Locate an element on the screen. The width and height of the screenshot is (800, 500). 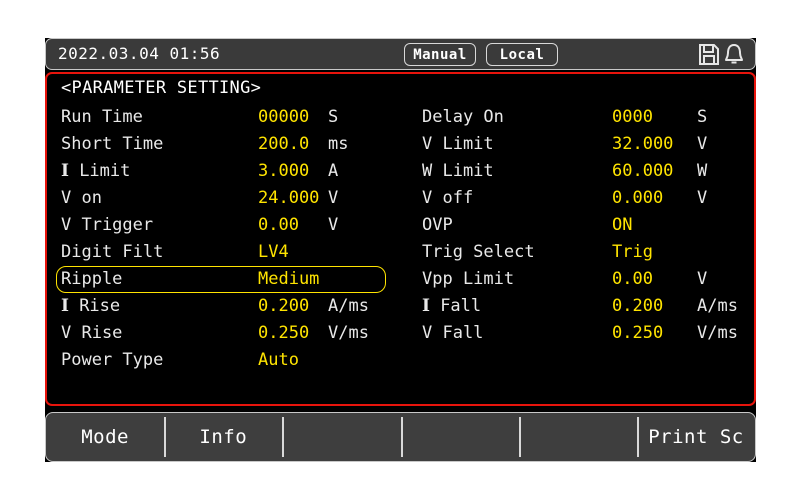
param-value: LV4 is located at coordinates (273, 252).